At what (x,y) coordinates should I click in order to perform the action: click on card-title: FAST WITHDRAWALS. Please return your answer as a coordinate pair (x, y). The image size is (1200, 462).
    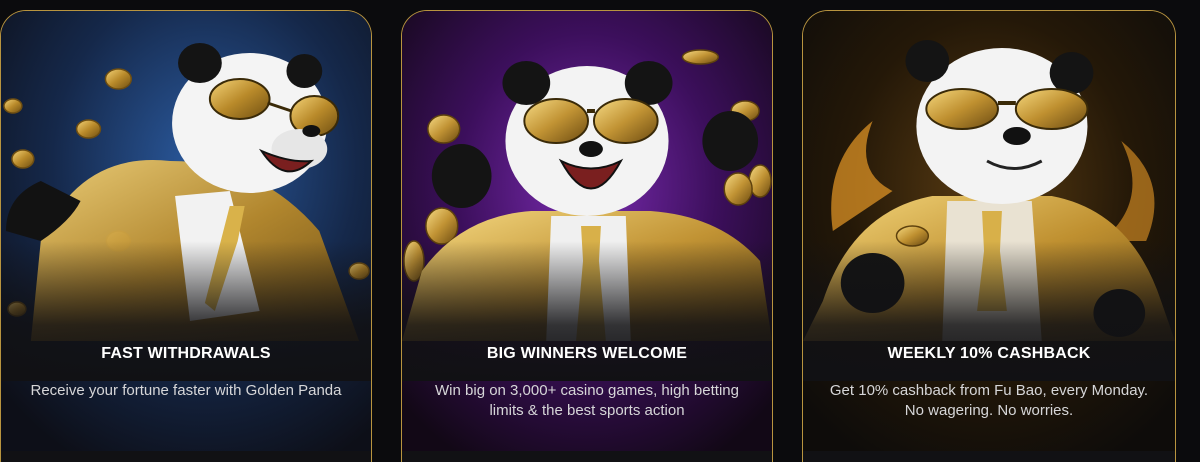
    Looking at the image, I should click on (186, 353).